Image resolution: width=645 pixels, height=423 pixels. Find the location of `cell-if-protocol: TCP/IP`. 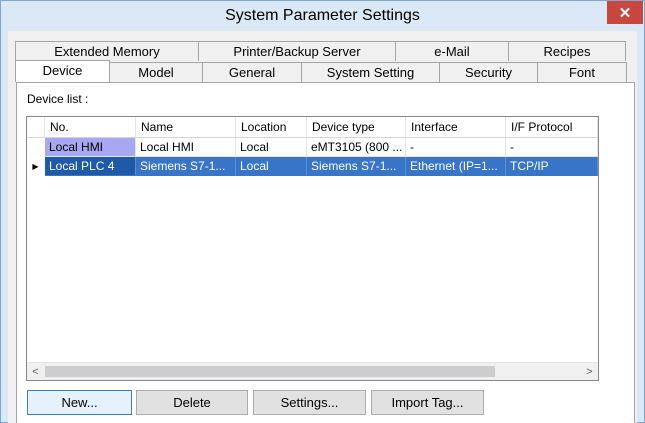

cell-if-protocol: TCP/IP is located at coordinates (552, 166).